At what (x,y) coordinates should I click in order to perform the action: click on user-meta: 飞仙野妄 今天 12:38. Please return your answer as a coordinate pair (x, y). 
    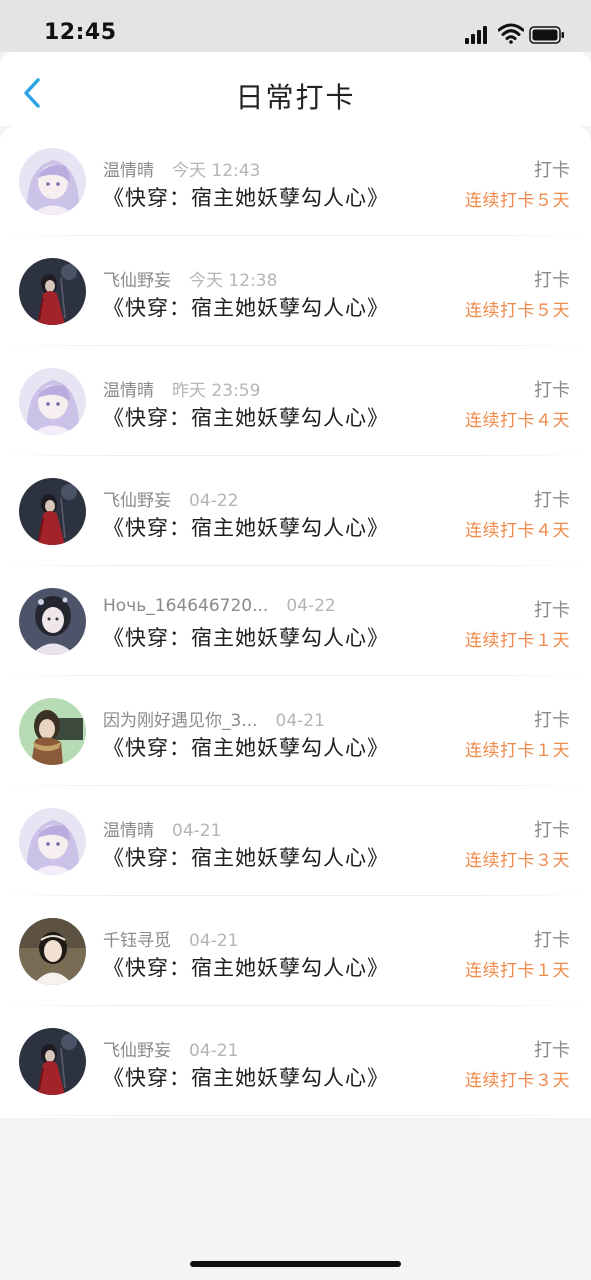
    Looking at the image, I should click on (190, 278).